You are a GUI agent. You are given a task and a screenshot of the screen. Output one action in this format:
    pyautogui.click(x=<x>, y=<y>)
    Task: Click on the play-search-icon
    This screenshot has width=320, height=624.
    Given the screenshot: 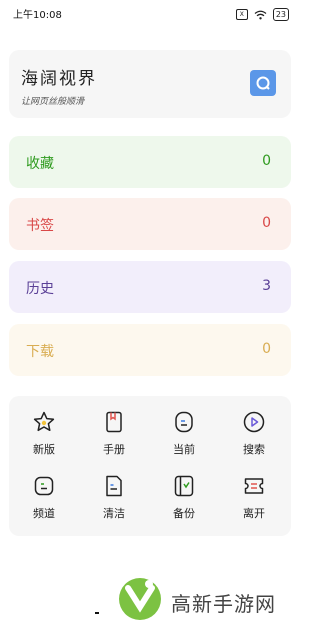 What is the action you would take?
    pyautogui.click(x=254, y=422)
    